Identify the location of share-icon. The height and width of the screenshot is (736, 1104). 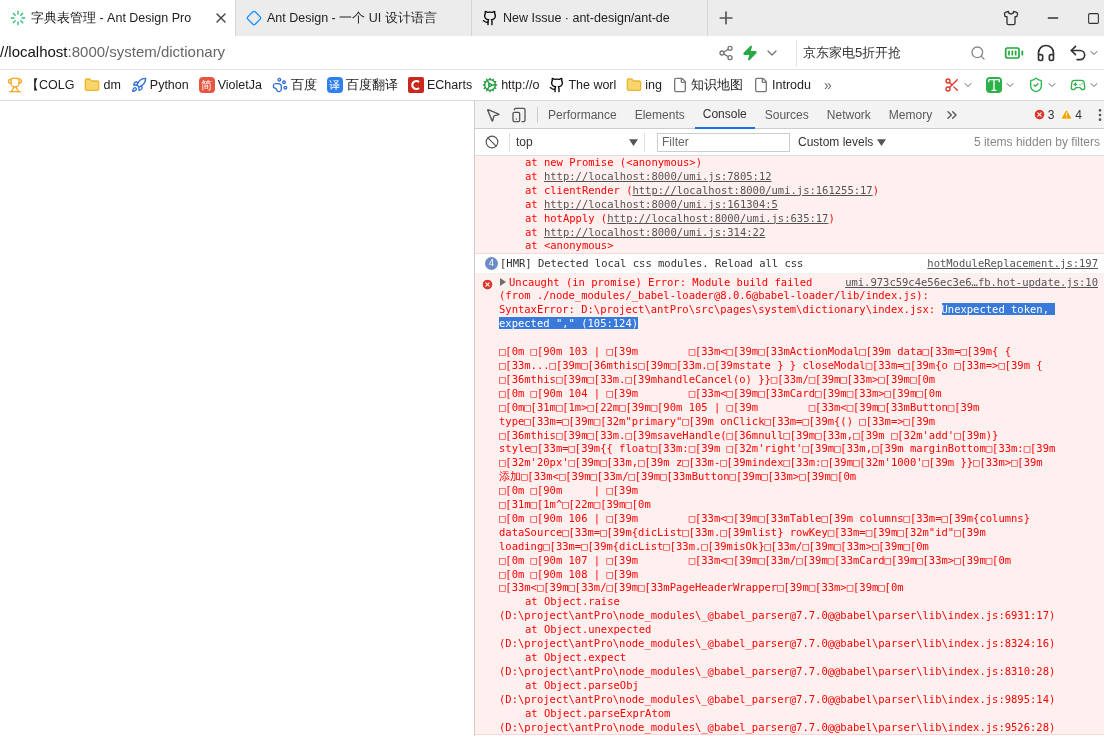
(726, 52).